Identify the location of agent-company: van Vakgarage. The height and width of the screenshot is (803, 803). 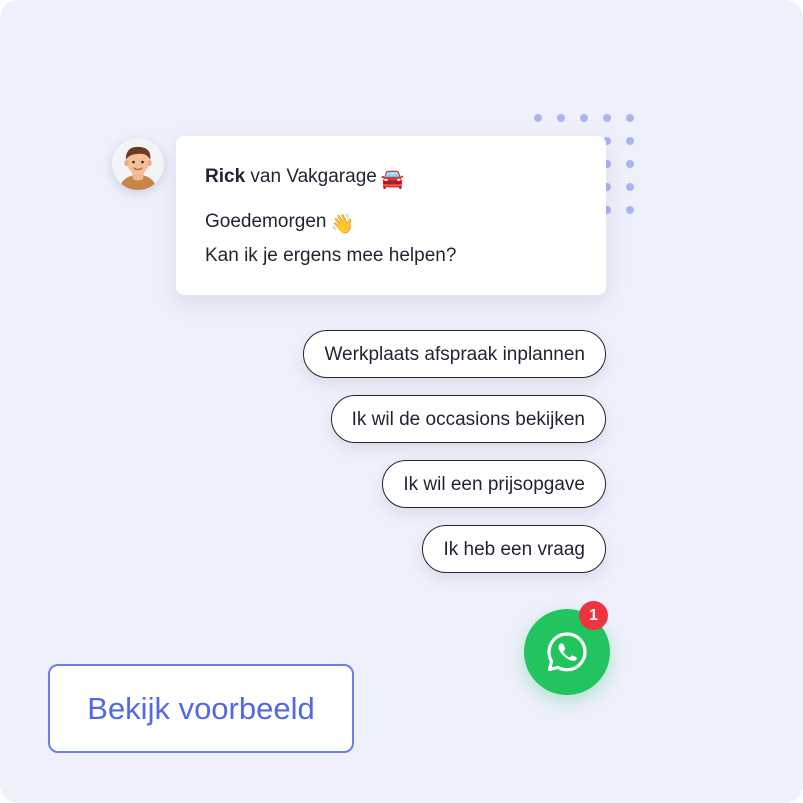
(313, 176).